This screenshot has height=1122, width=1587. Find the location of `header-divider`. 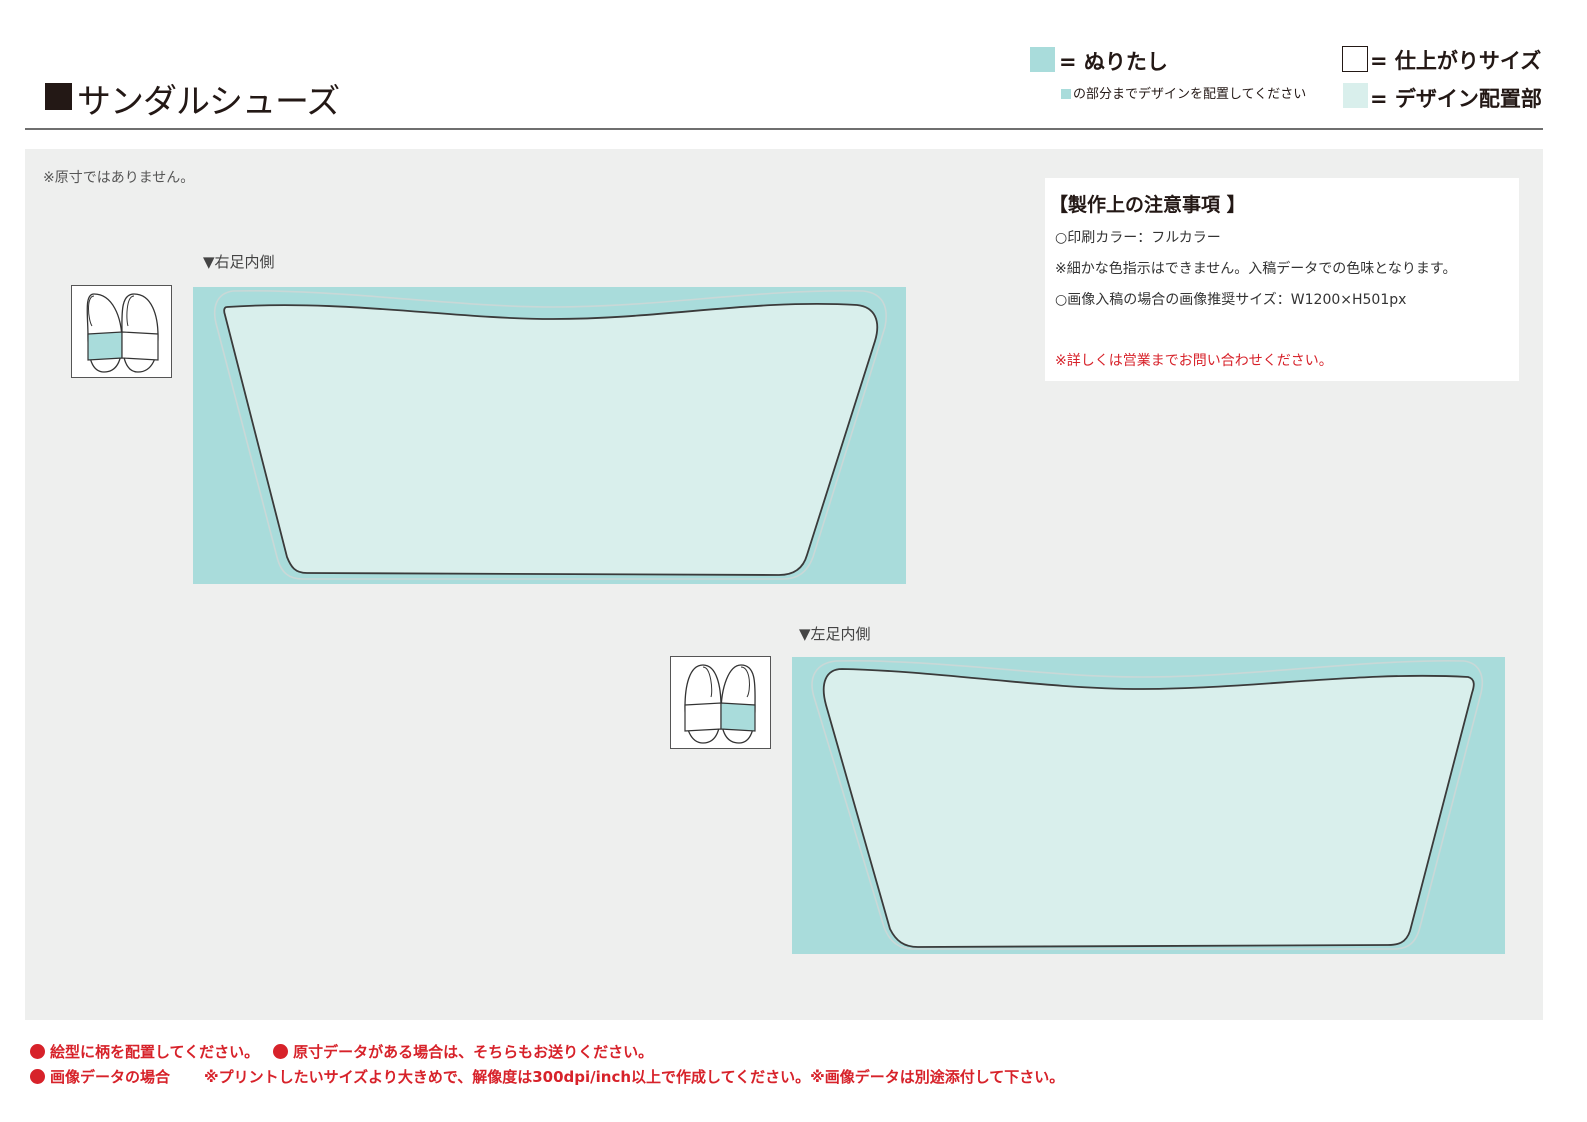

header-divider is located at coordinates (784, 129).